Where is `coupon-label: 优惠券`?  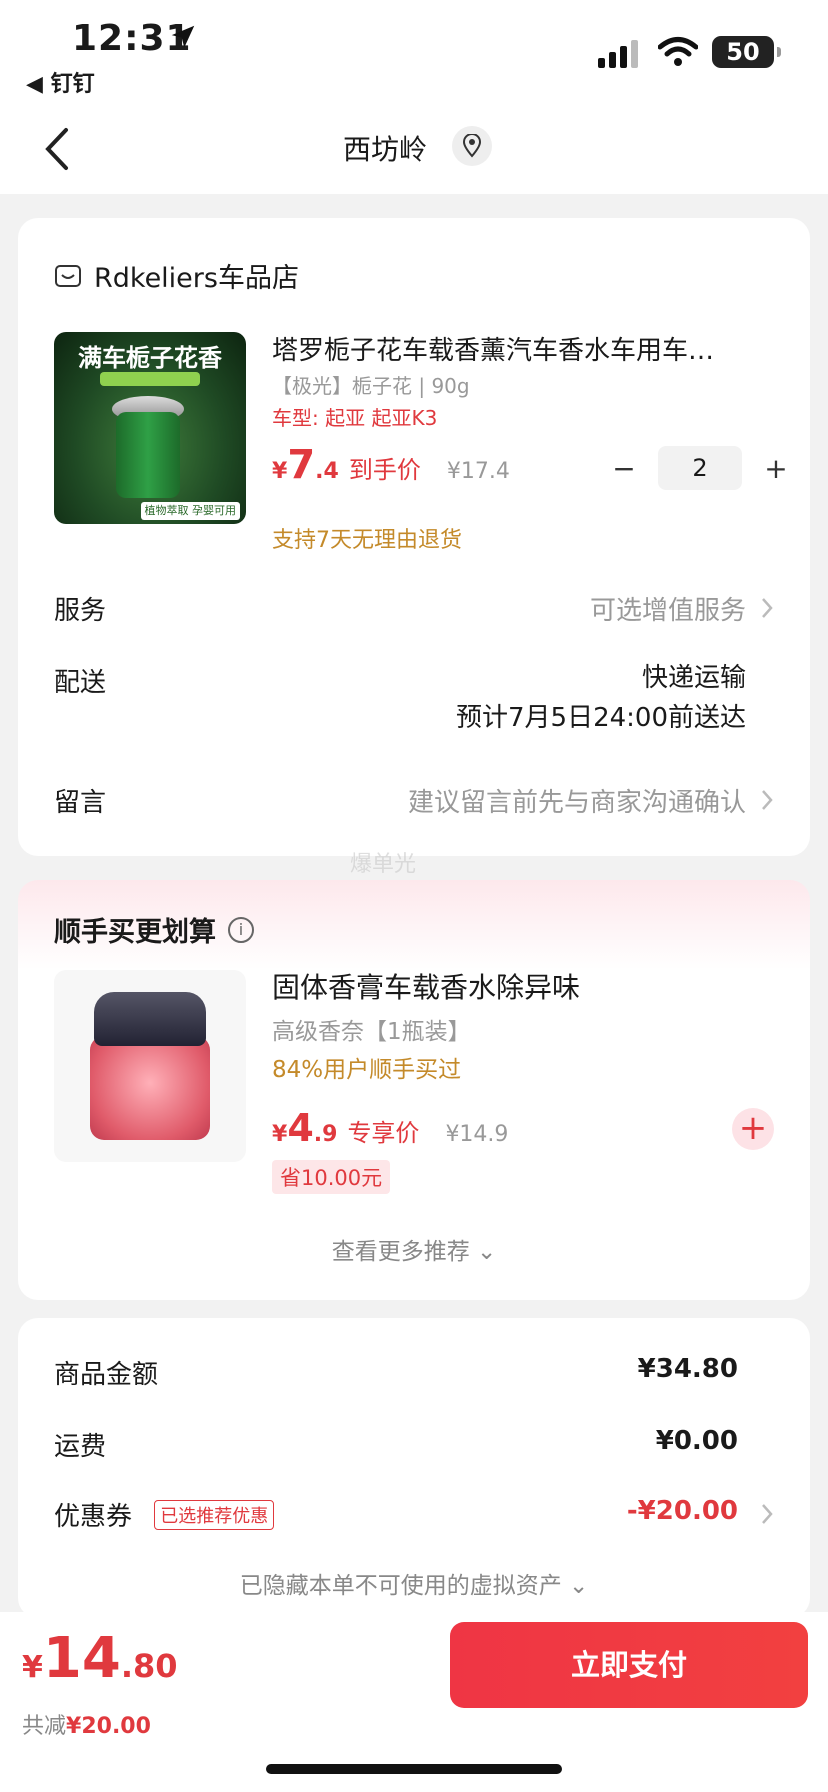
coupon-label: 优惠券 is located at coordinates (93, 1517).